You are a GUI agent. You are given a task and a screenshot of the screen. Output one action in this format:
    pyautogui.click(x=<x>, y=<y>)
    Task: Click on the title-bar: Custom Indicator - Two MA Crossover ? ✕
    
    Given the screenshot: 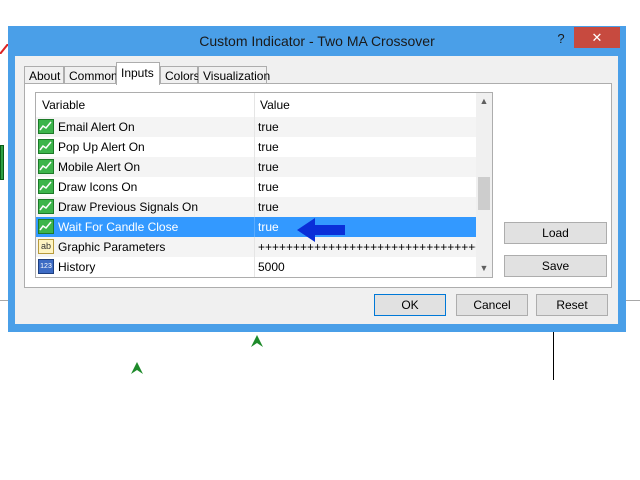 What is the action you would take?
    pyautogui.click(x=317, y=41)
    